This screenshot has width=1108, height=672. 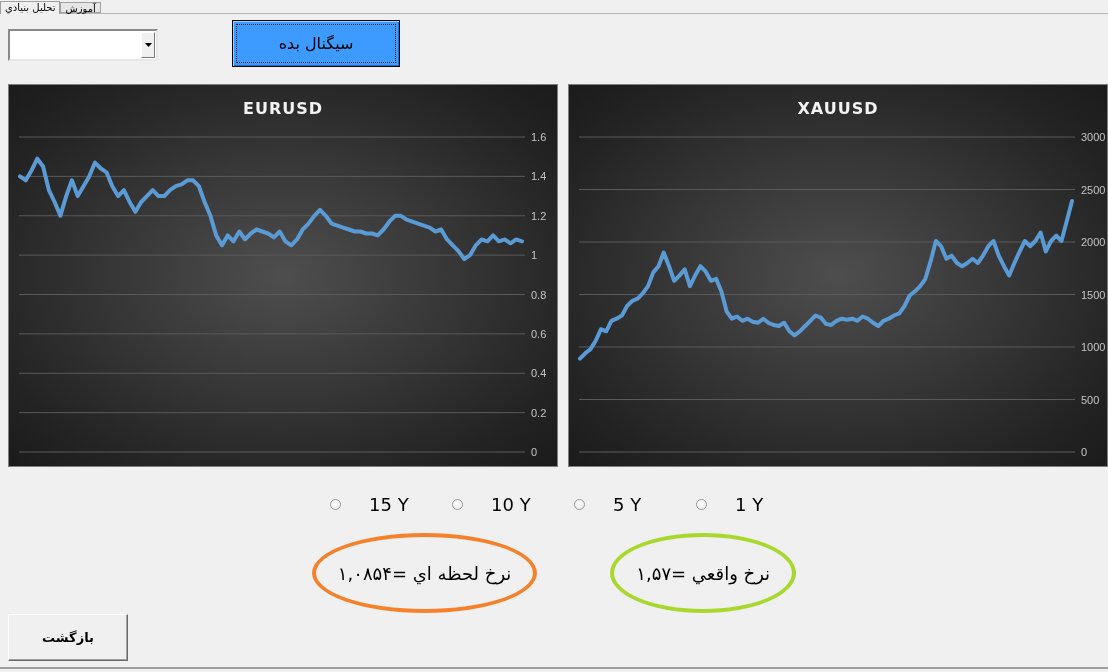 I want to click on dropdown-button, so click(x=148, y=45).